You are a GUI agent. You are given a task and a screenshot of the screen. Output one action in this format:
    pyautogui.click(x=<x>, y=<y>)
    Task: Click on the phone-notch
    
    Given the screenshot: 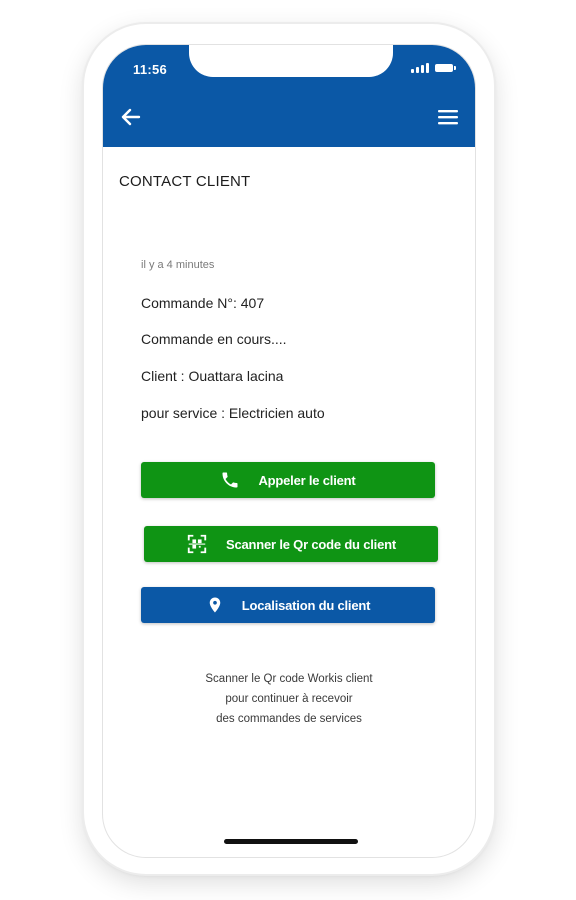 What is the action you would take?
    pyautogui.click(x=291, y=61)
    